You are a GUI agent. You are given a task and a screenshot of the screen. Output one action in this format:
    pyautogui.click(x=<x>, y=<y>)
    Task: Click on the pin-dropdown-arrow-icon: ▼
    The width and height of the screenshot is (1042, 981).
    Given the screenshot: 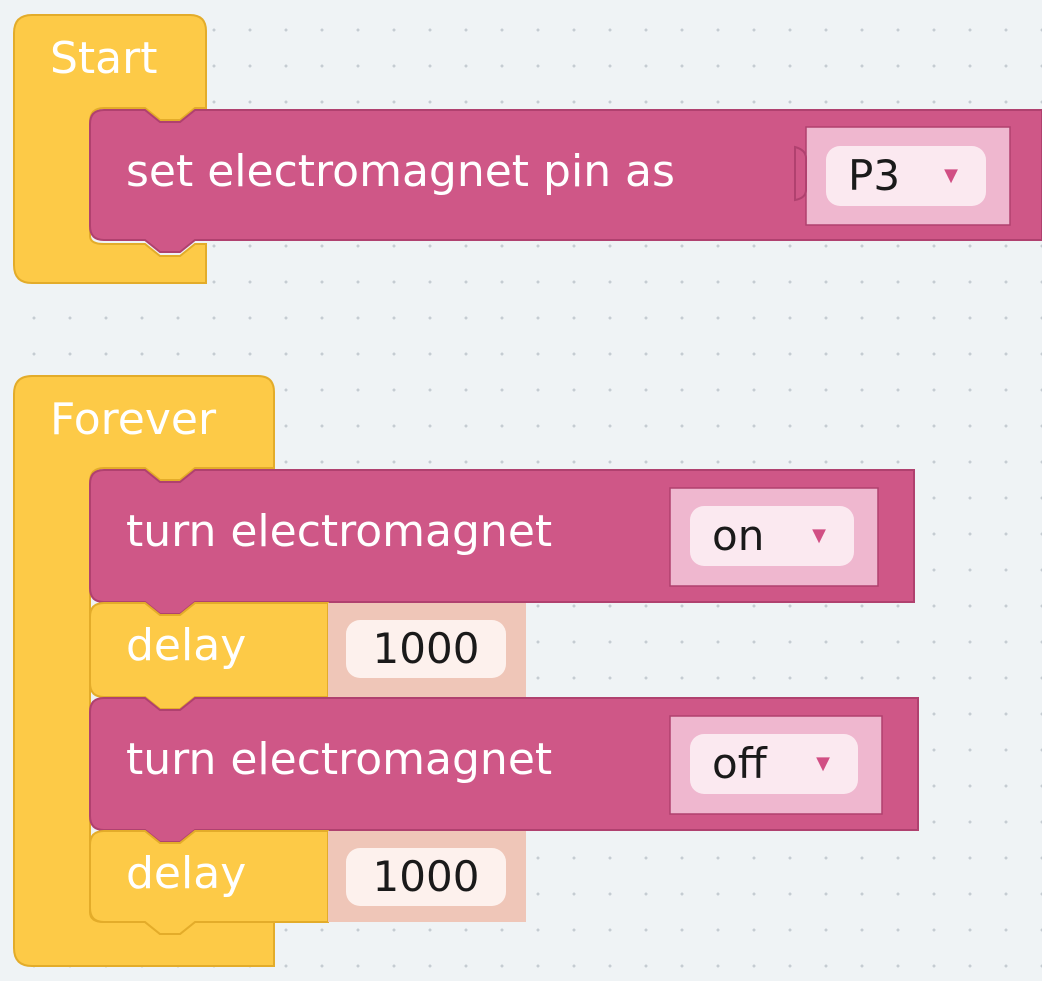 What is the action you would take?
    pyautogui.click(x=951, y=175)
    